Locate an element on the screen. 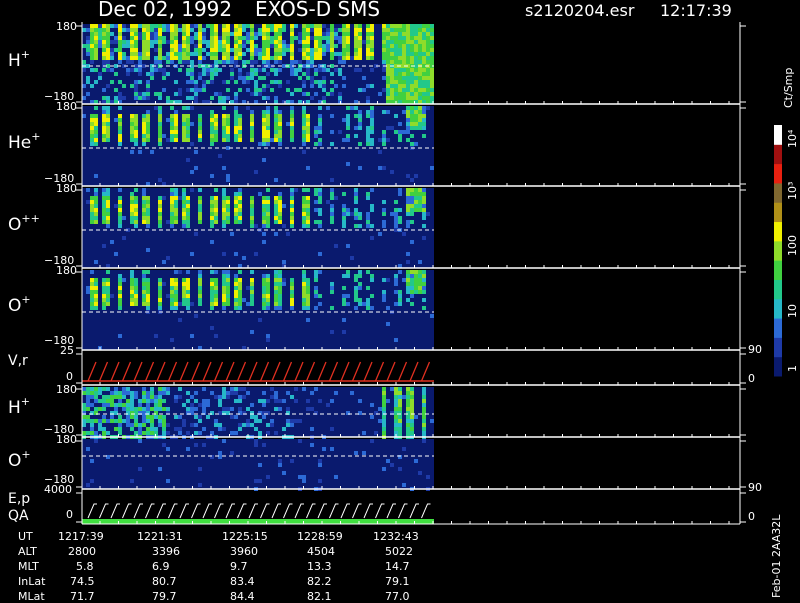 This screenshot has width=800, height=603. orbit-mlt-0: 5.8 is located at coordinates (85, 566).